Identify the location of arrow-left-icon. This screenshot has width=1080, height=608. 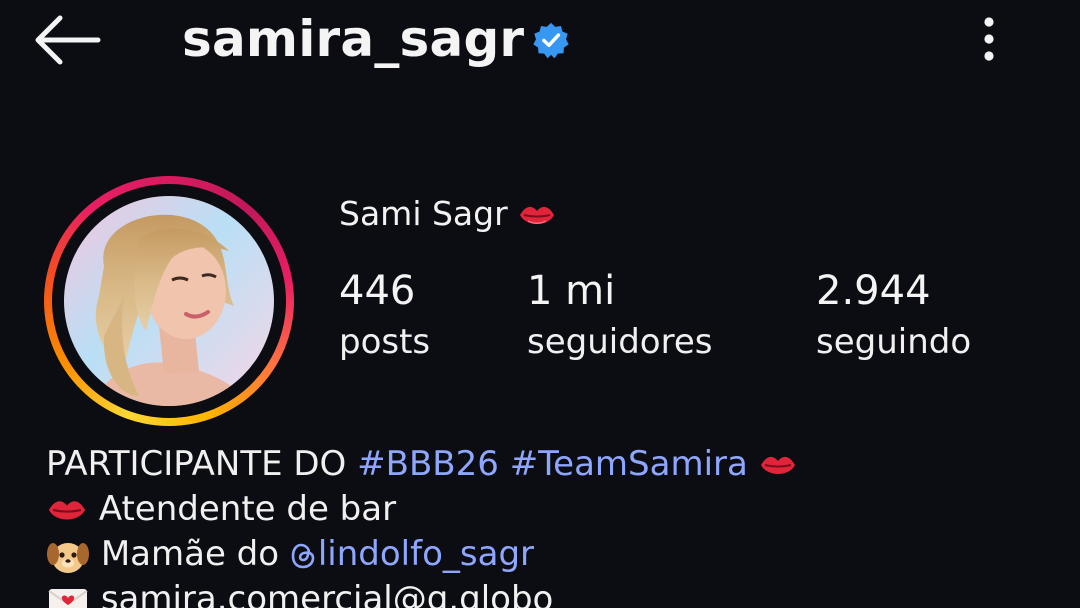
(68, 40).